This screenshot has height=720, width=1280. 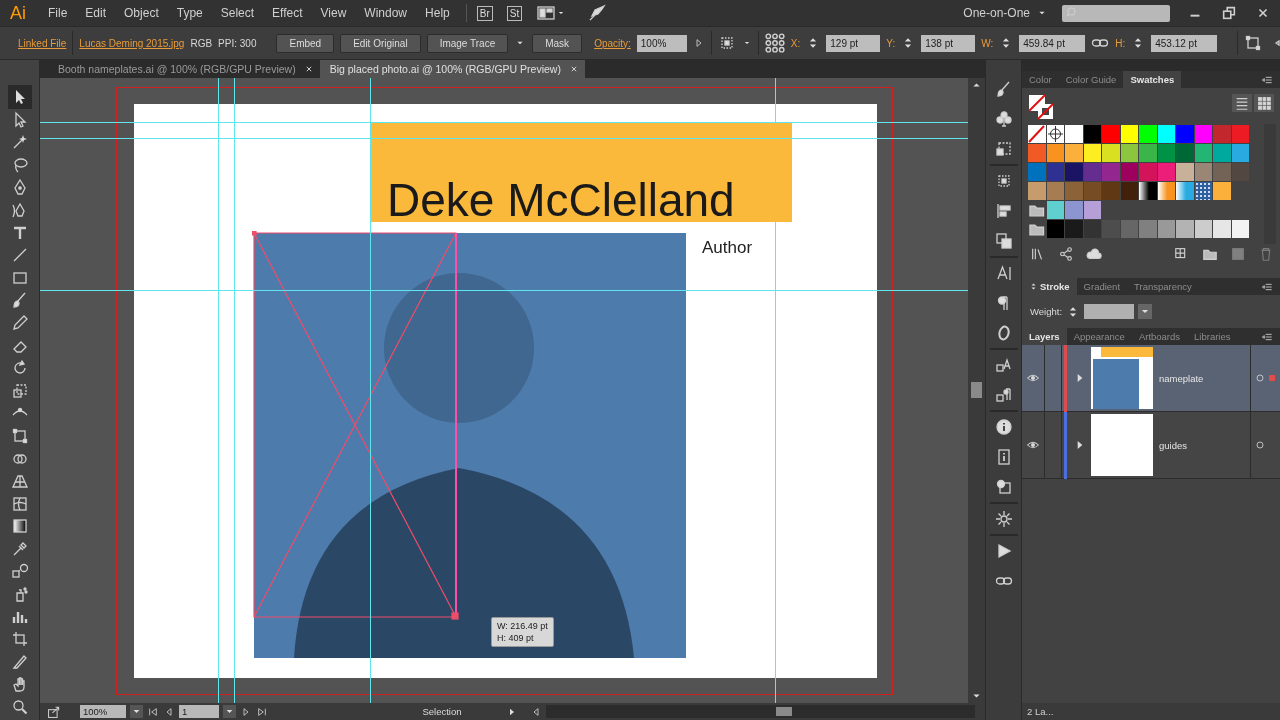 What do you see at coordinates (853, 43) in the screenshot?
I see `coordinate-field: 129 pt` at bounding box center [853, 43].